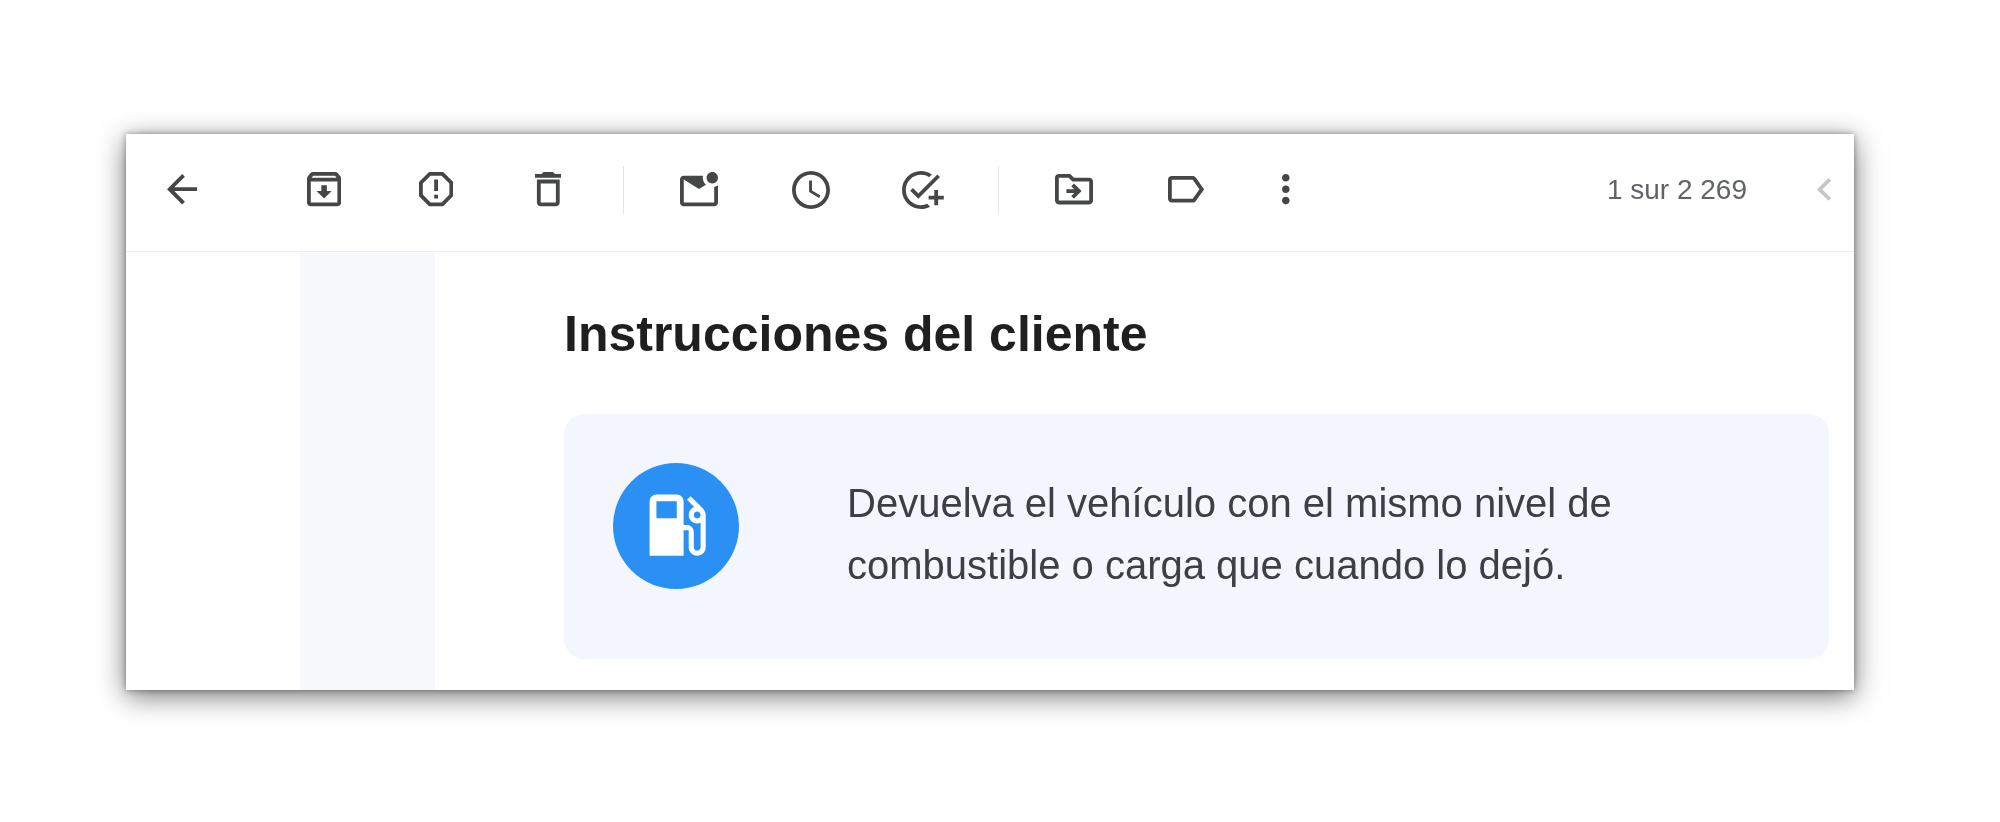  What do you see at coordinates (1186, 189) in the screenshot?
I see `tag-icon` at bounding box center [1186, 189].